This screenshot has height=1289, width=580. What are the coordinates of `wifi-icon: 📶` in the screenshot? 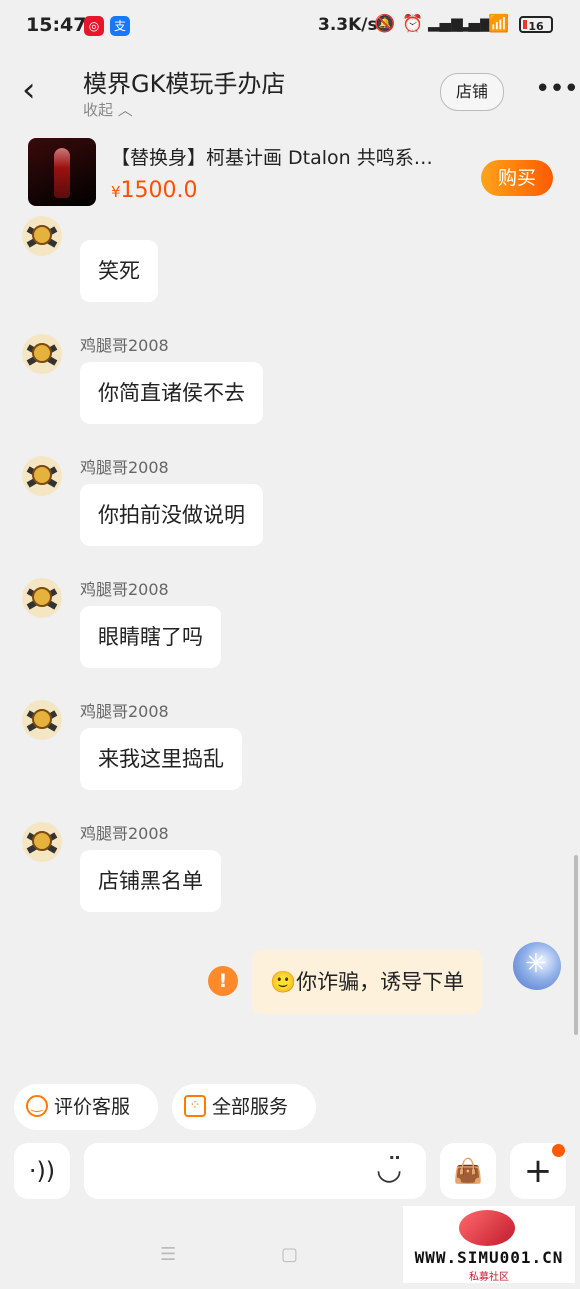 It's located at (499, 24).